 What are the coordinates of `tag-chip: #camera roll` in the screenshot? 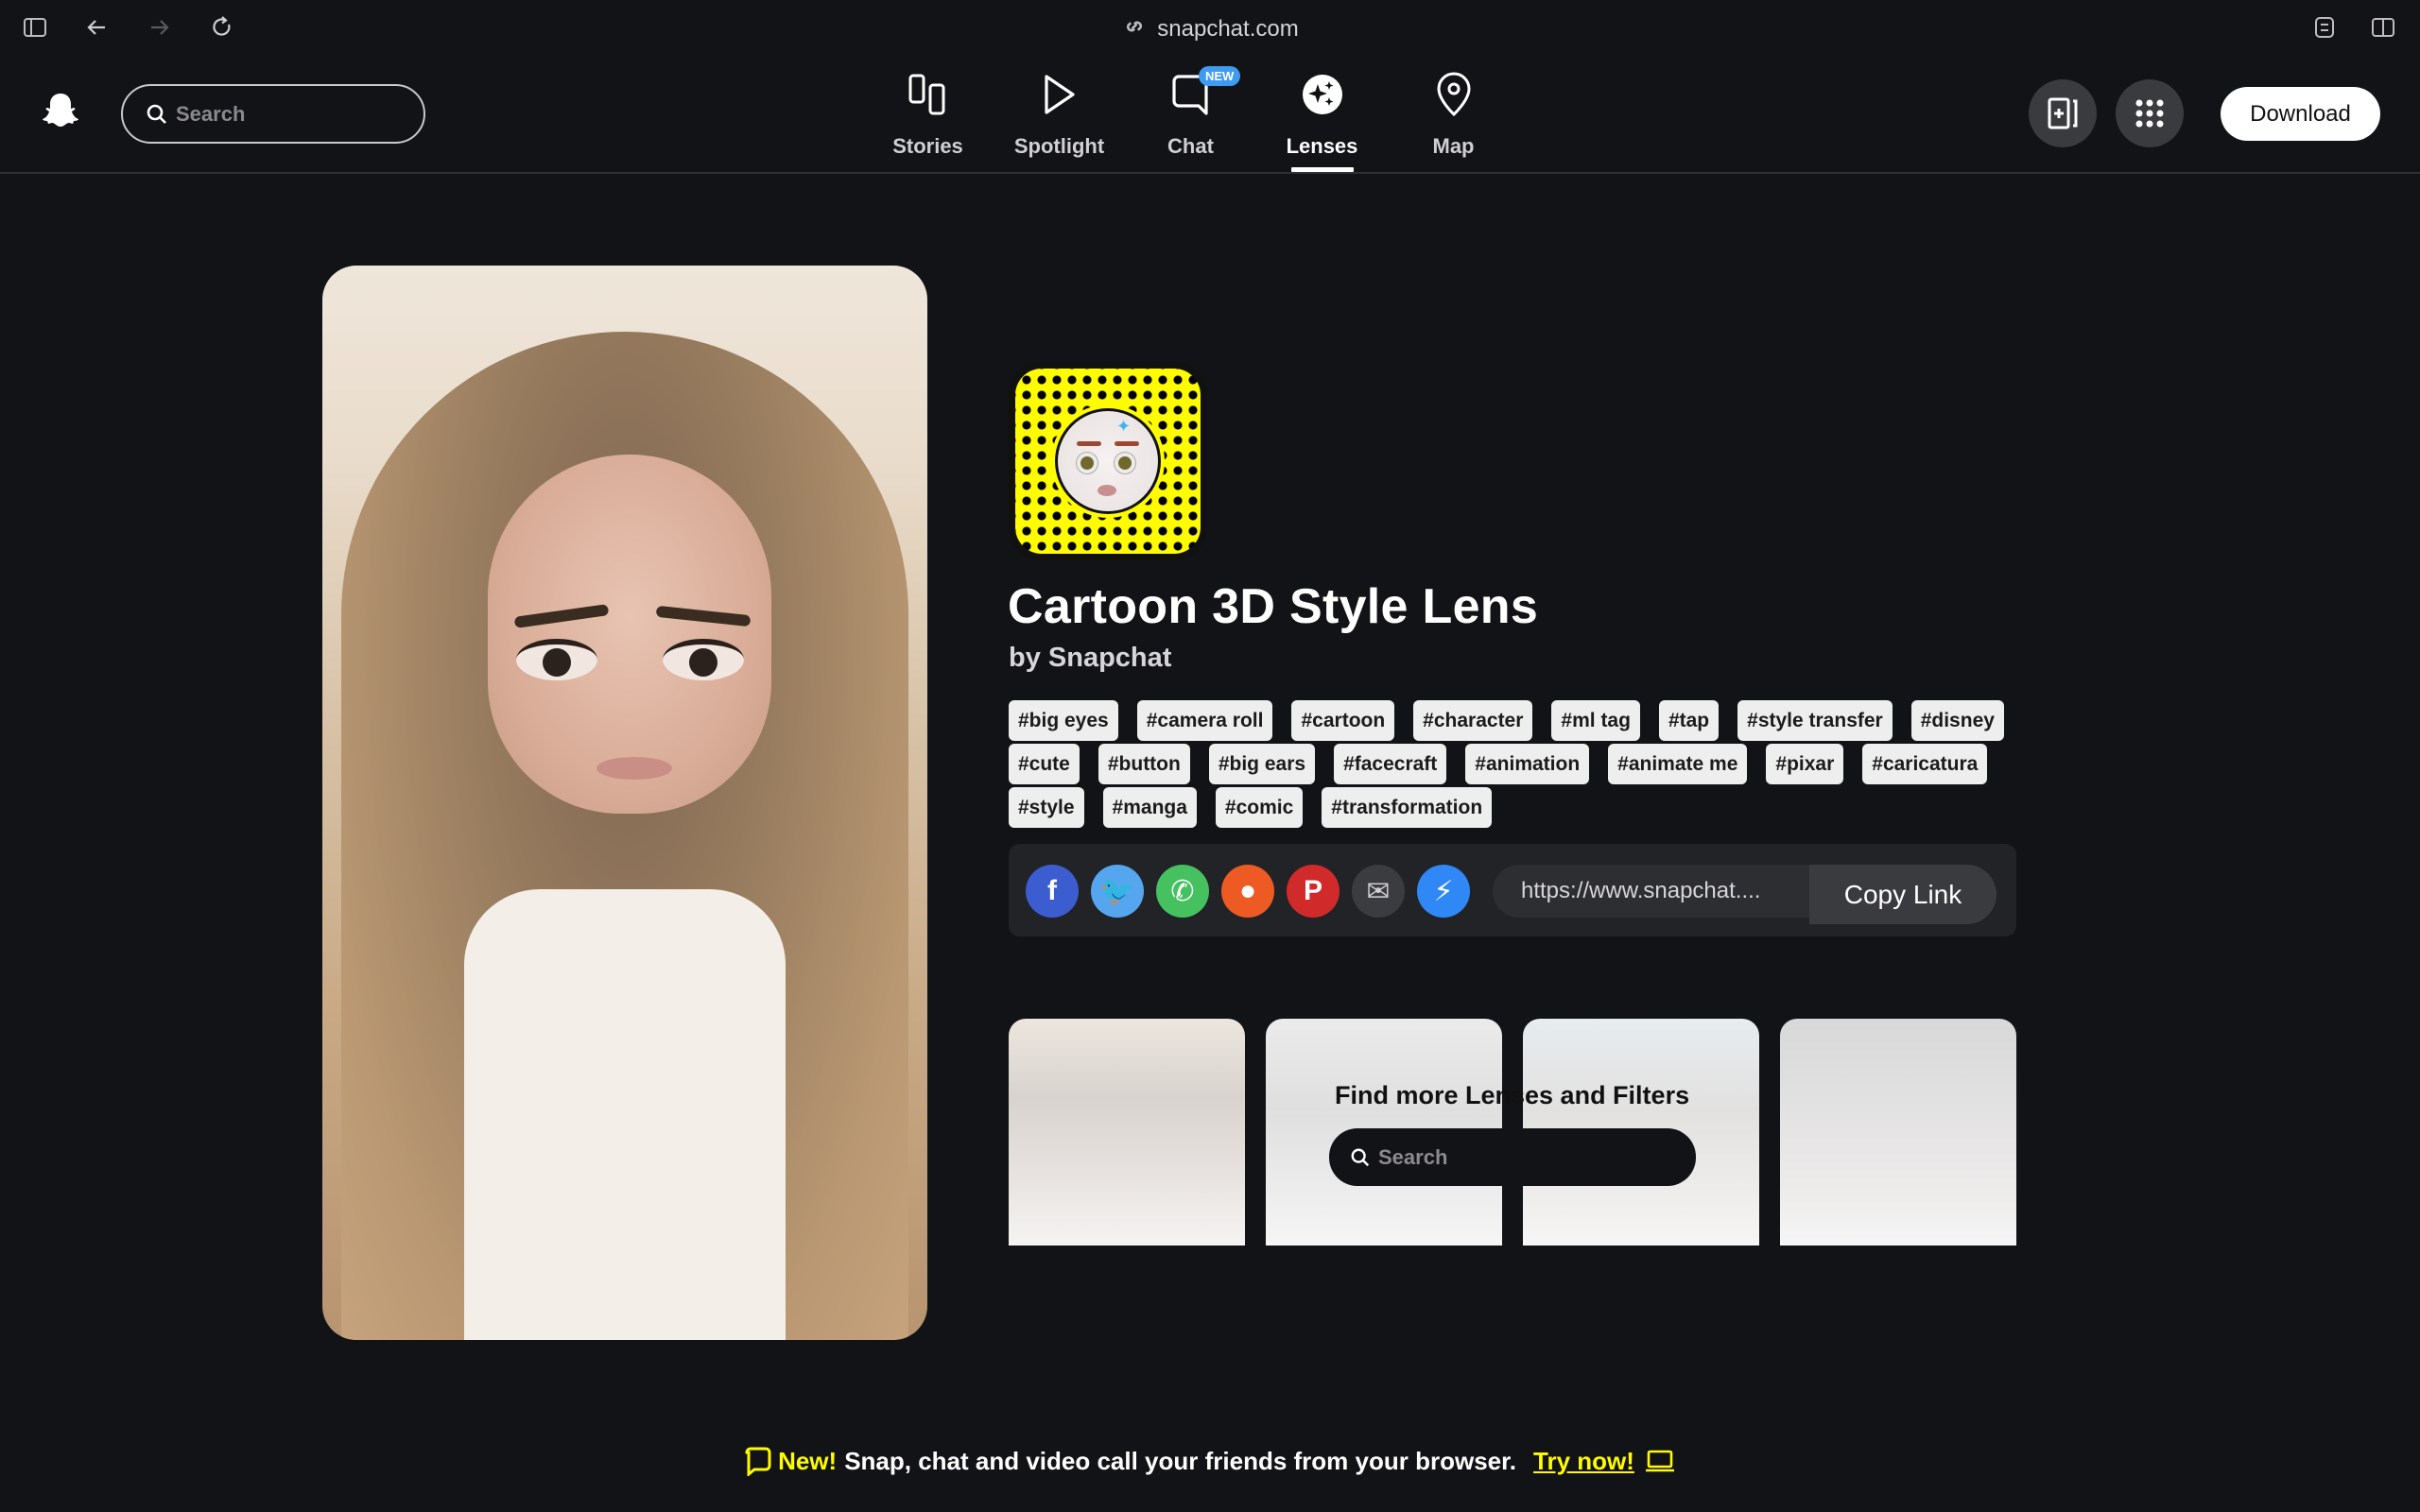 It's located at (1204, 720).